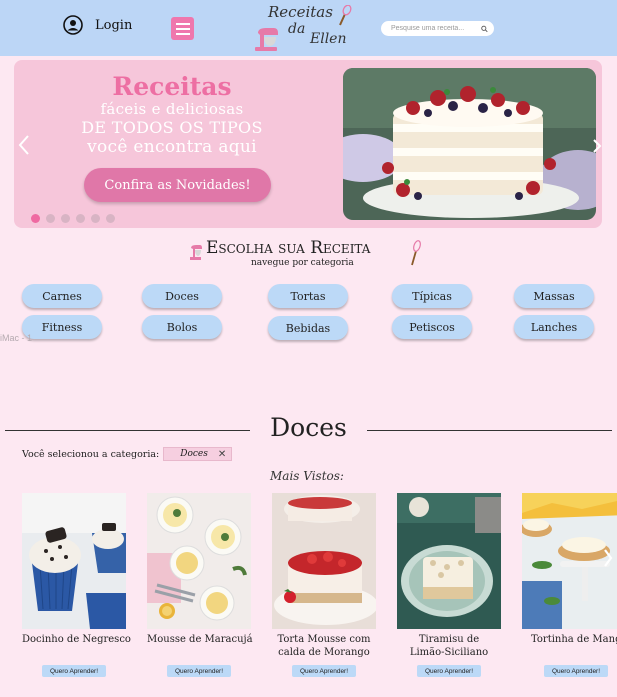 The height and width of the screenshot is (697, 617). Describe the element at coordinates (302, 263) in the screenshot. I see `section-subtitle: navegue por categoria` at that location.